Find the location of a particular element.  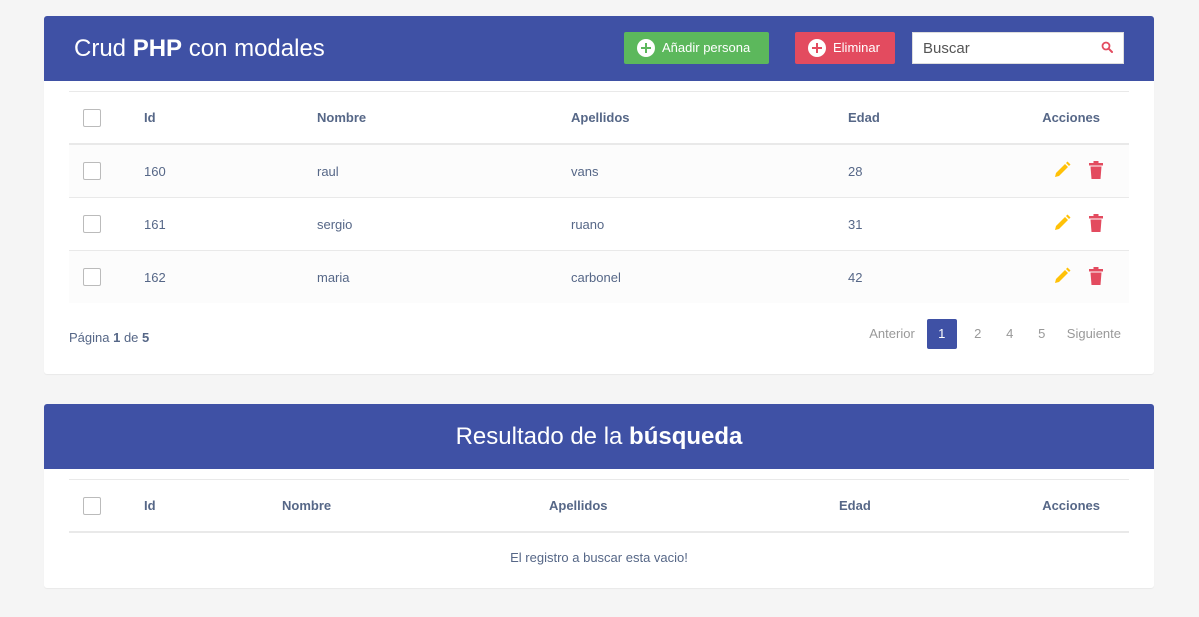

cell-id: 161 is located at coordinates (230, 224).